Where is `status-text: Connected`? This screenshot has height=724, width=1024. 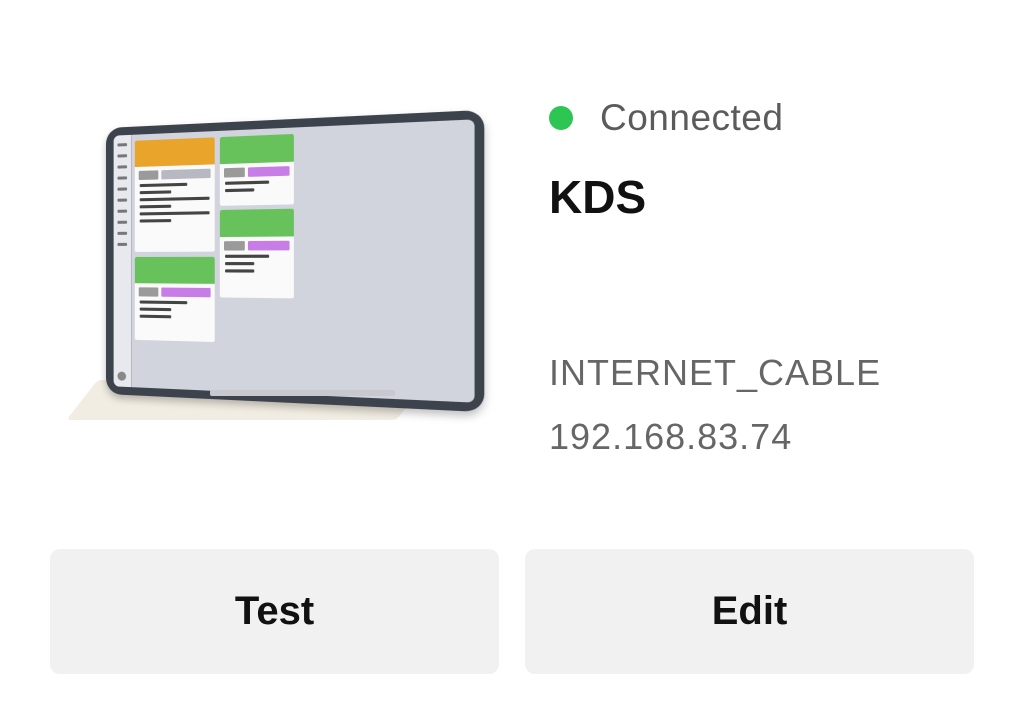 status-text: Connected is located at coordinates (692, 117).